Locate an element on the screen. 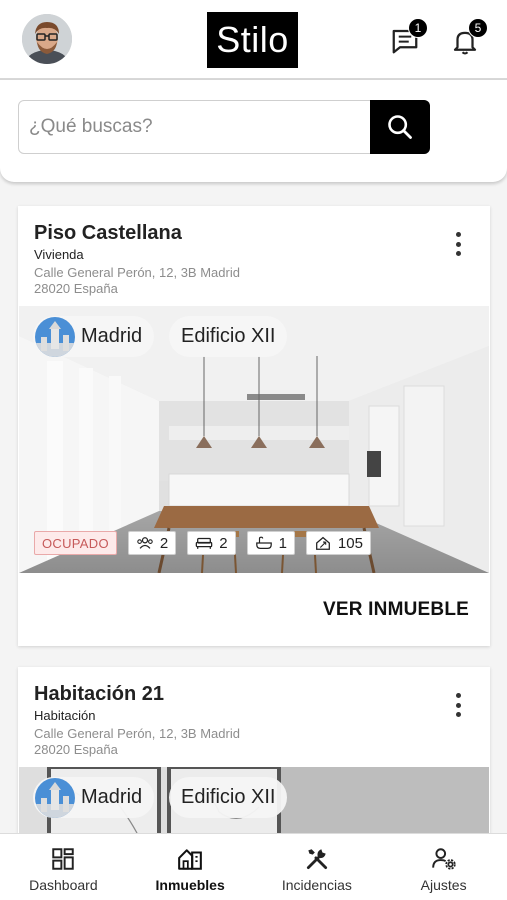  user-avatar is located at coordinates (47, 39).